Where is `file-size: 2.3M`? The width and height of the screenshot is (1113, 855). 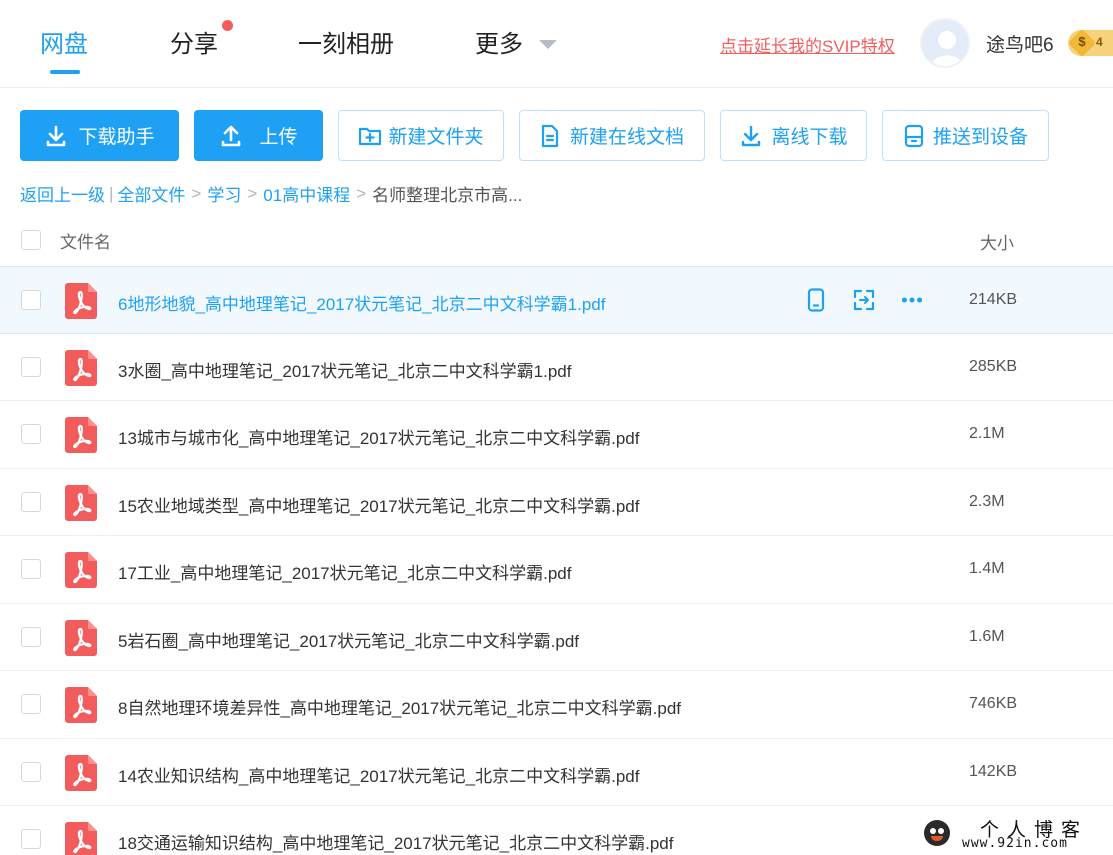
file-size: 2.3M is located at coordinates (987, 501).